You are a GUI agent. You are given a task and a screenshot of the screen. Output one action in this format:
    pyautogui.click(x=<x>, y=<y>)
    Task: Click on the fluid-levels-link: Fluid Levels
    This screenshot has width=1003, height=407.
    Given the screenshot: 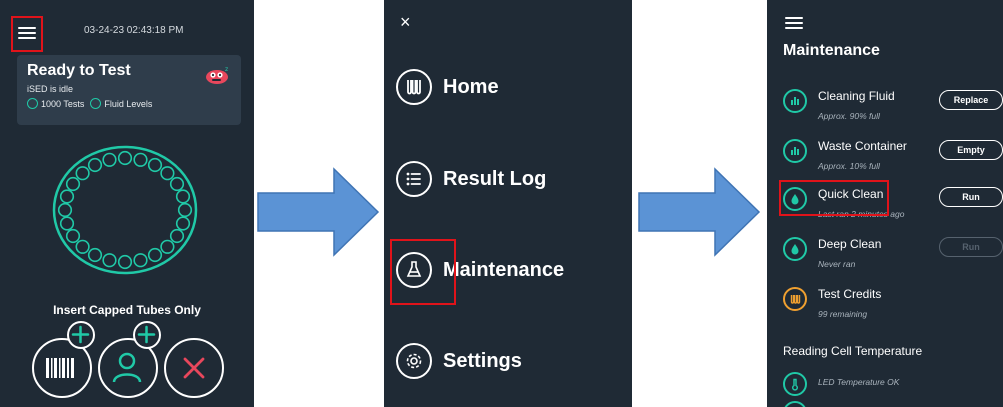 What is the action you would take?
    pyautogui.click(x=128, y=104)
    